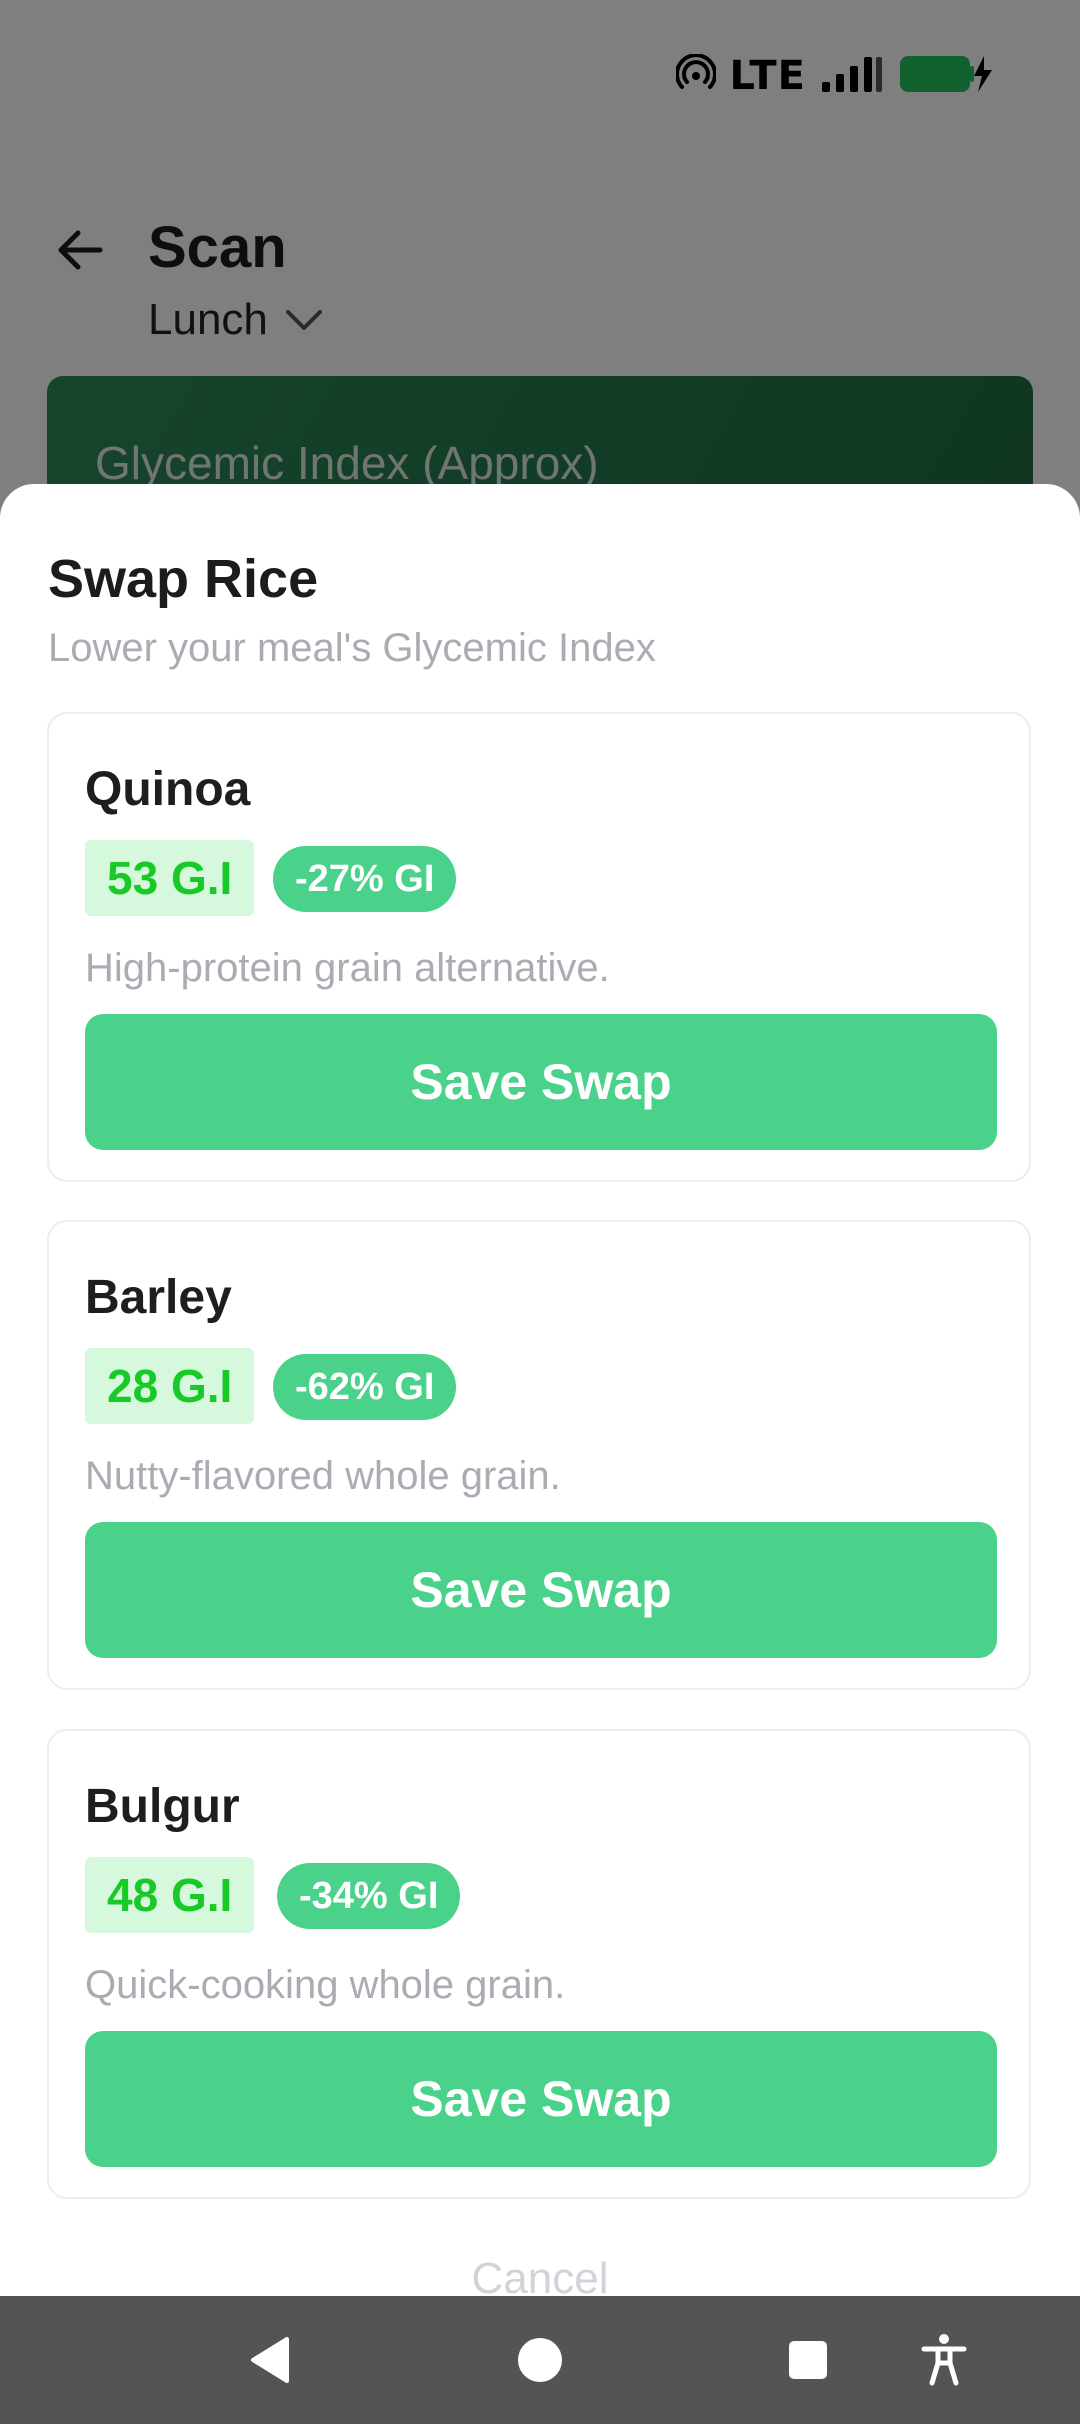  I want to click on gi-change-badge: -34% GI, so click(369, 1896).